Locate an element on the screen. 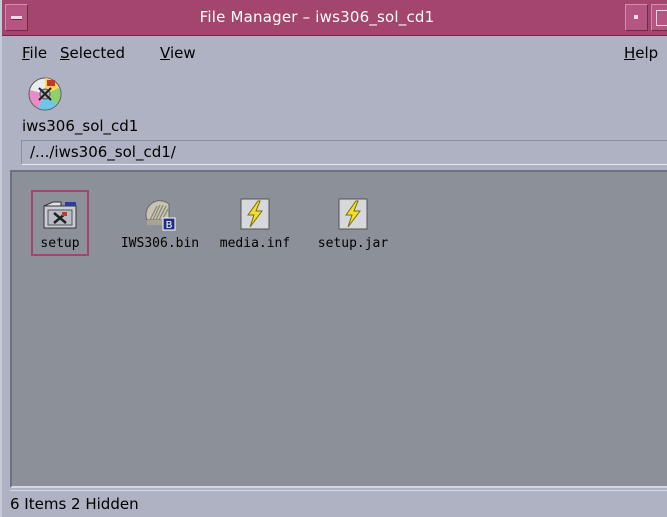 The image size is (667, 517). file-item-iws306-bin: B IWS306.bin is located at coordinates (160, 212).